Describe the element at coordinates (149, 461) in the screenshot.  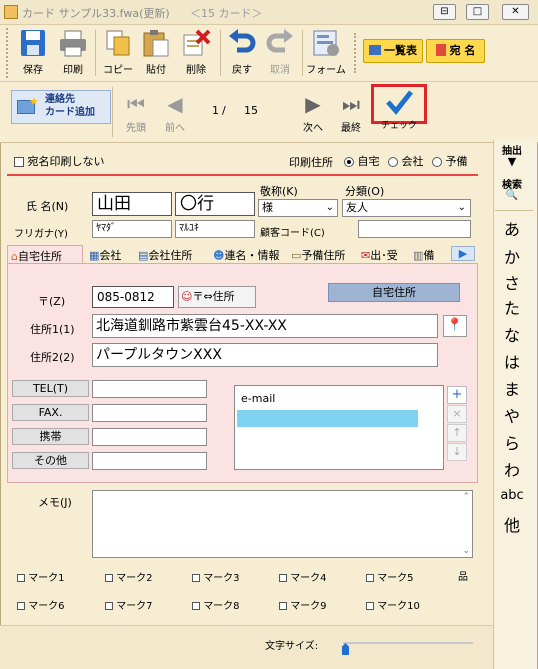
I see `other-input` at that location.